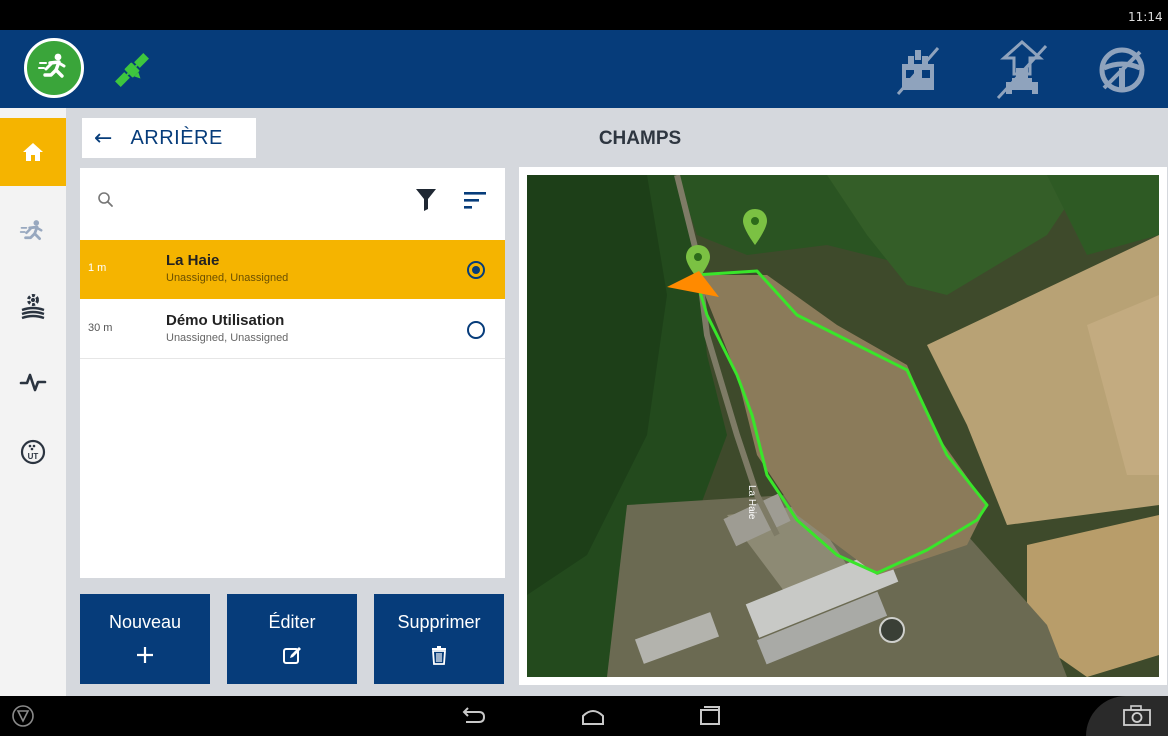  I want to click on field-list-item: 1 m La Haie Unassigned, Unassigned, so click(292, 269).